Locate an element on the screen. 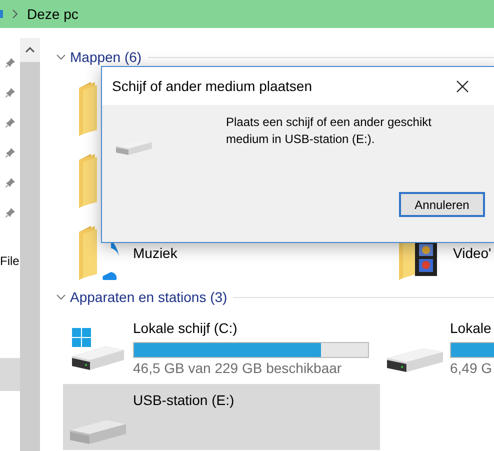 The width and height of the screenshot is (494, 451). drive-item: Lokale schijf (C:) 46,5 GB van 229 GB beschikbaar is located at coordinates (221, 345).